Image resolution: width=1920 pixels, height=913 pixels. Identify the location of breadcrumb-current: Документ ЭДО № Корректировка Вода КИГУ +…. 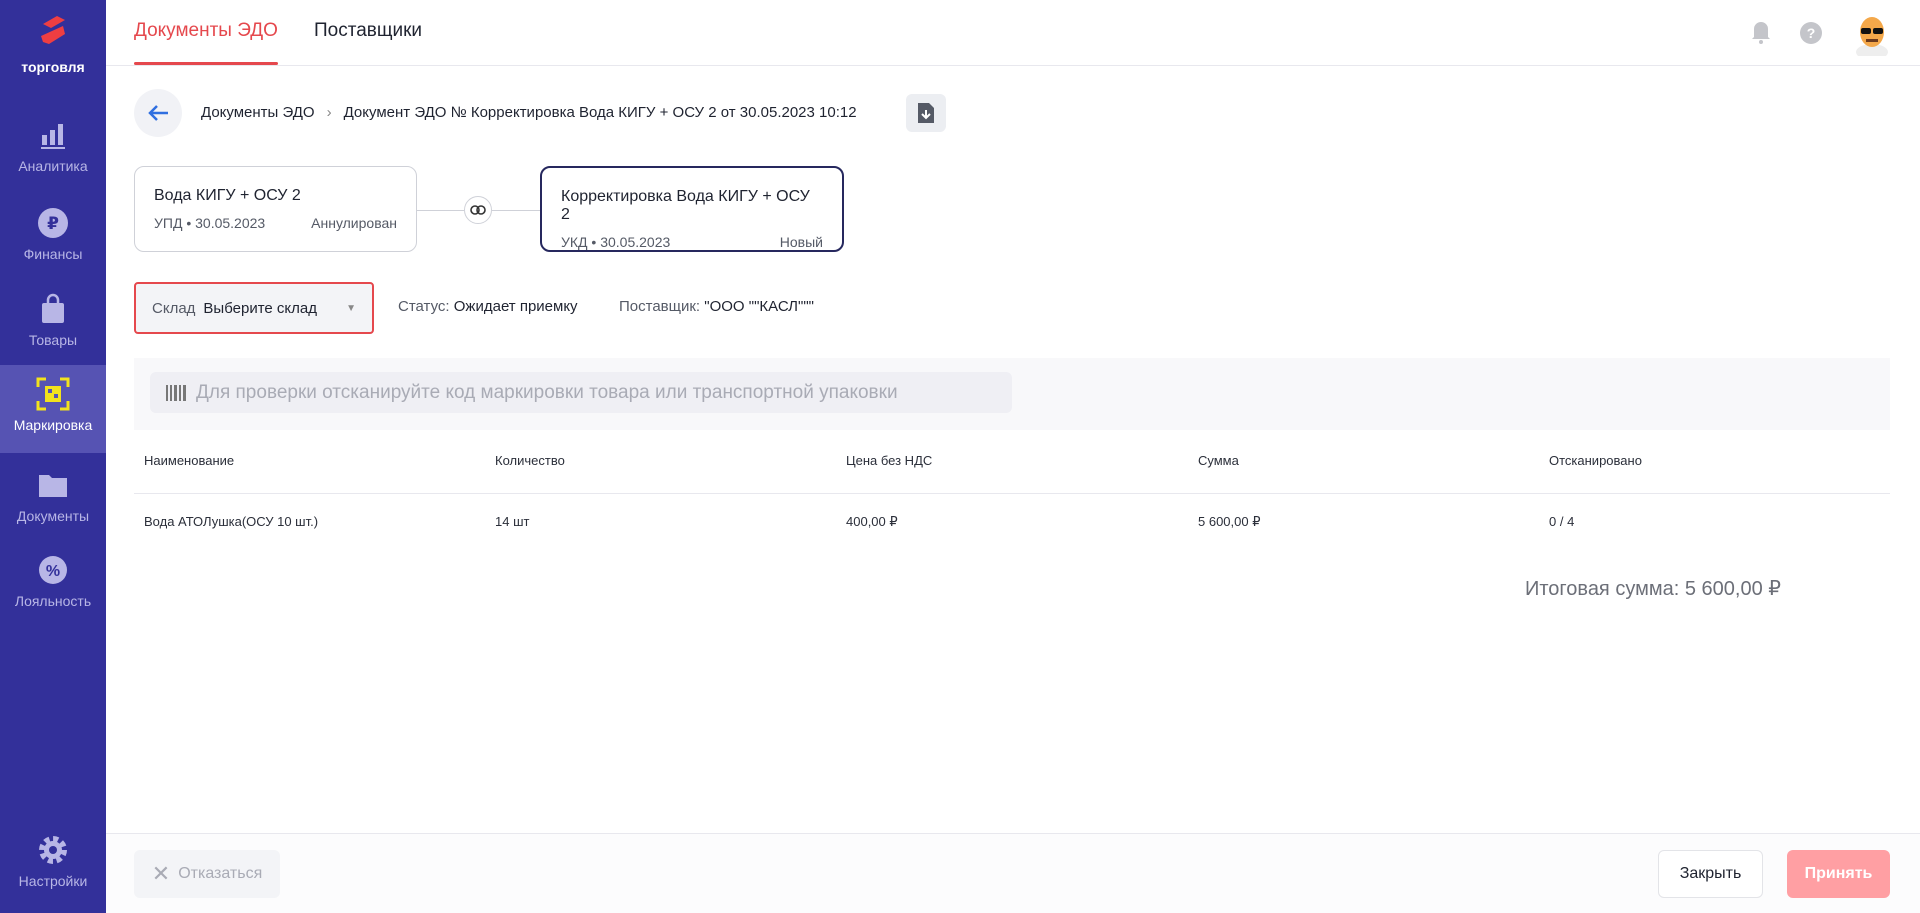
(600, 112).